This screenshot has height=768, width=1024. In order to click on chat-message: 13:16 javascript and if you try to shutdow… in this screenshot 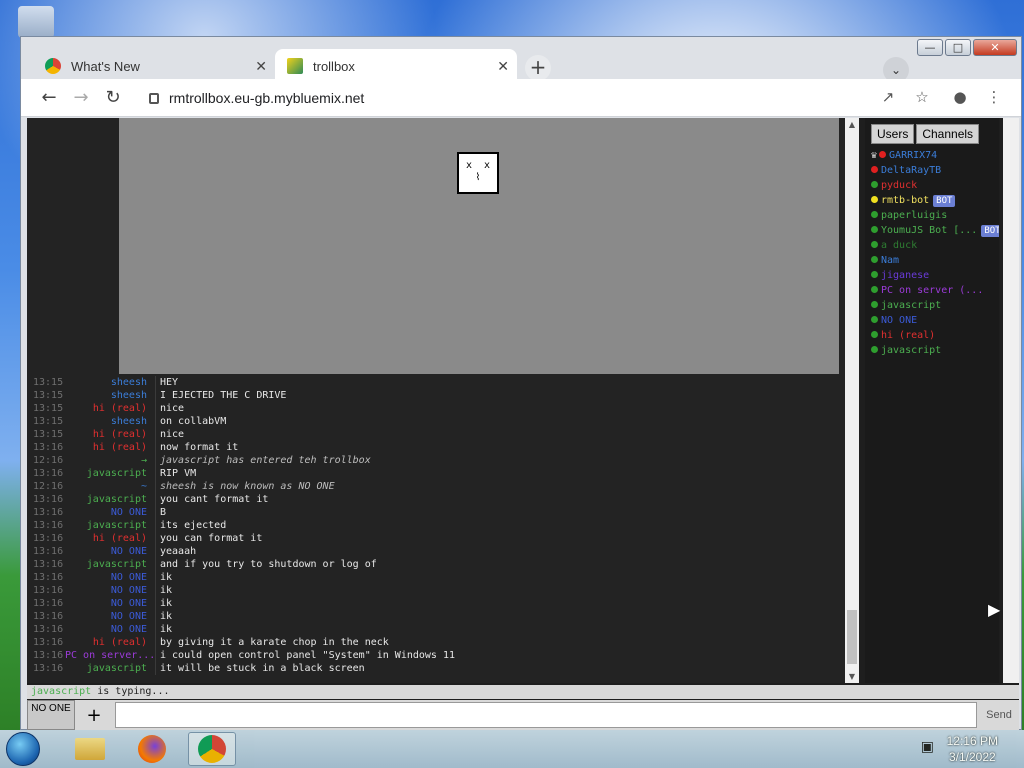, I will do `click(434, 564)`.